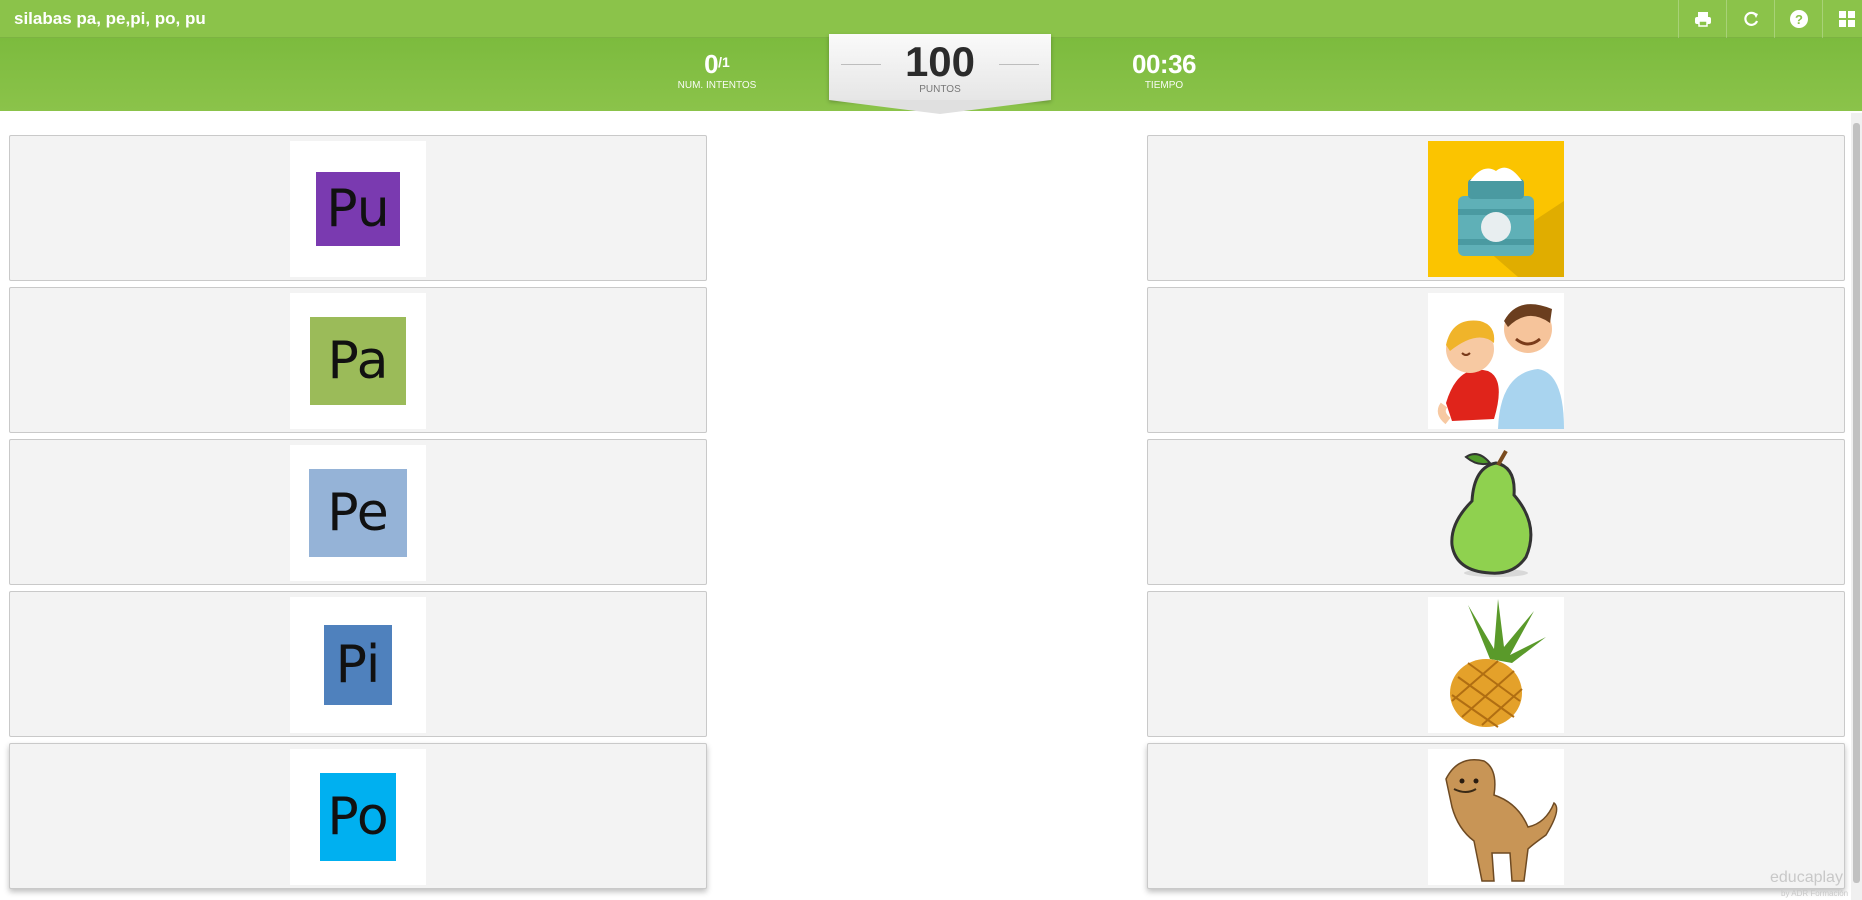  I want to click on syllable-tile: Pe, so click(358, 513).